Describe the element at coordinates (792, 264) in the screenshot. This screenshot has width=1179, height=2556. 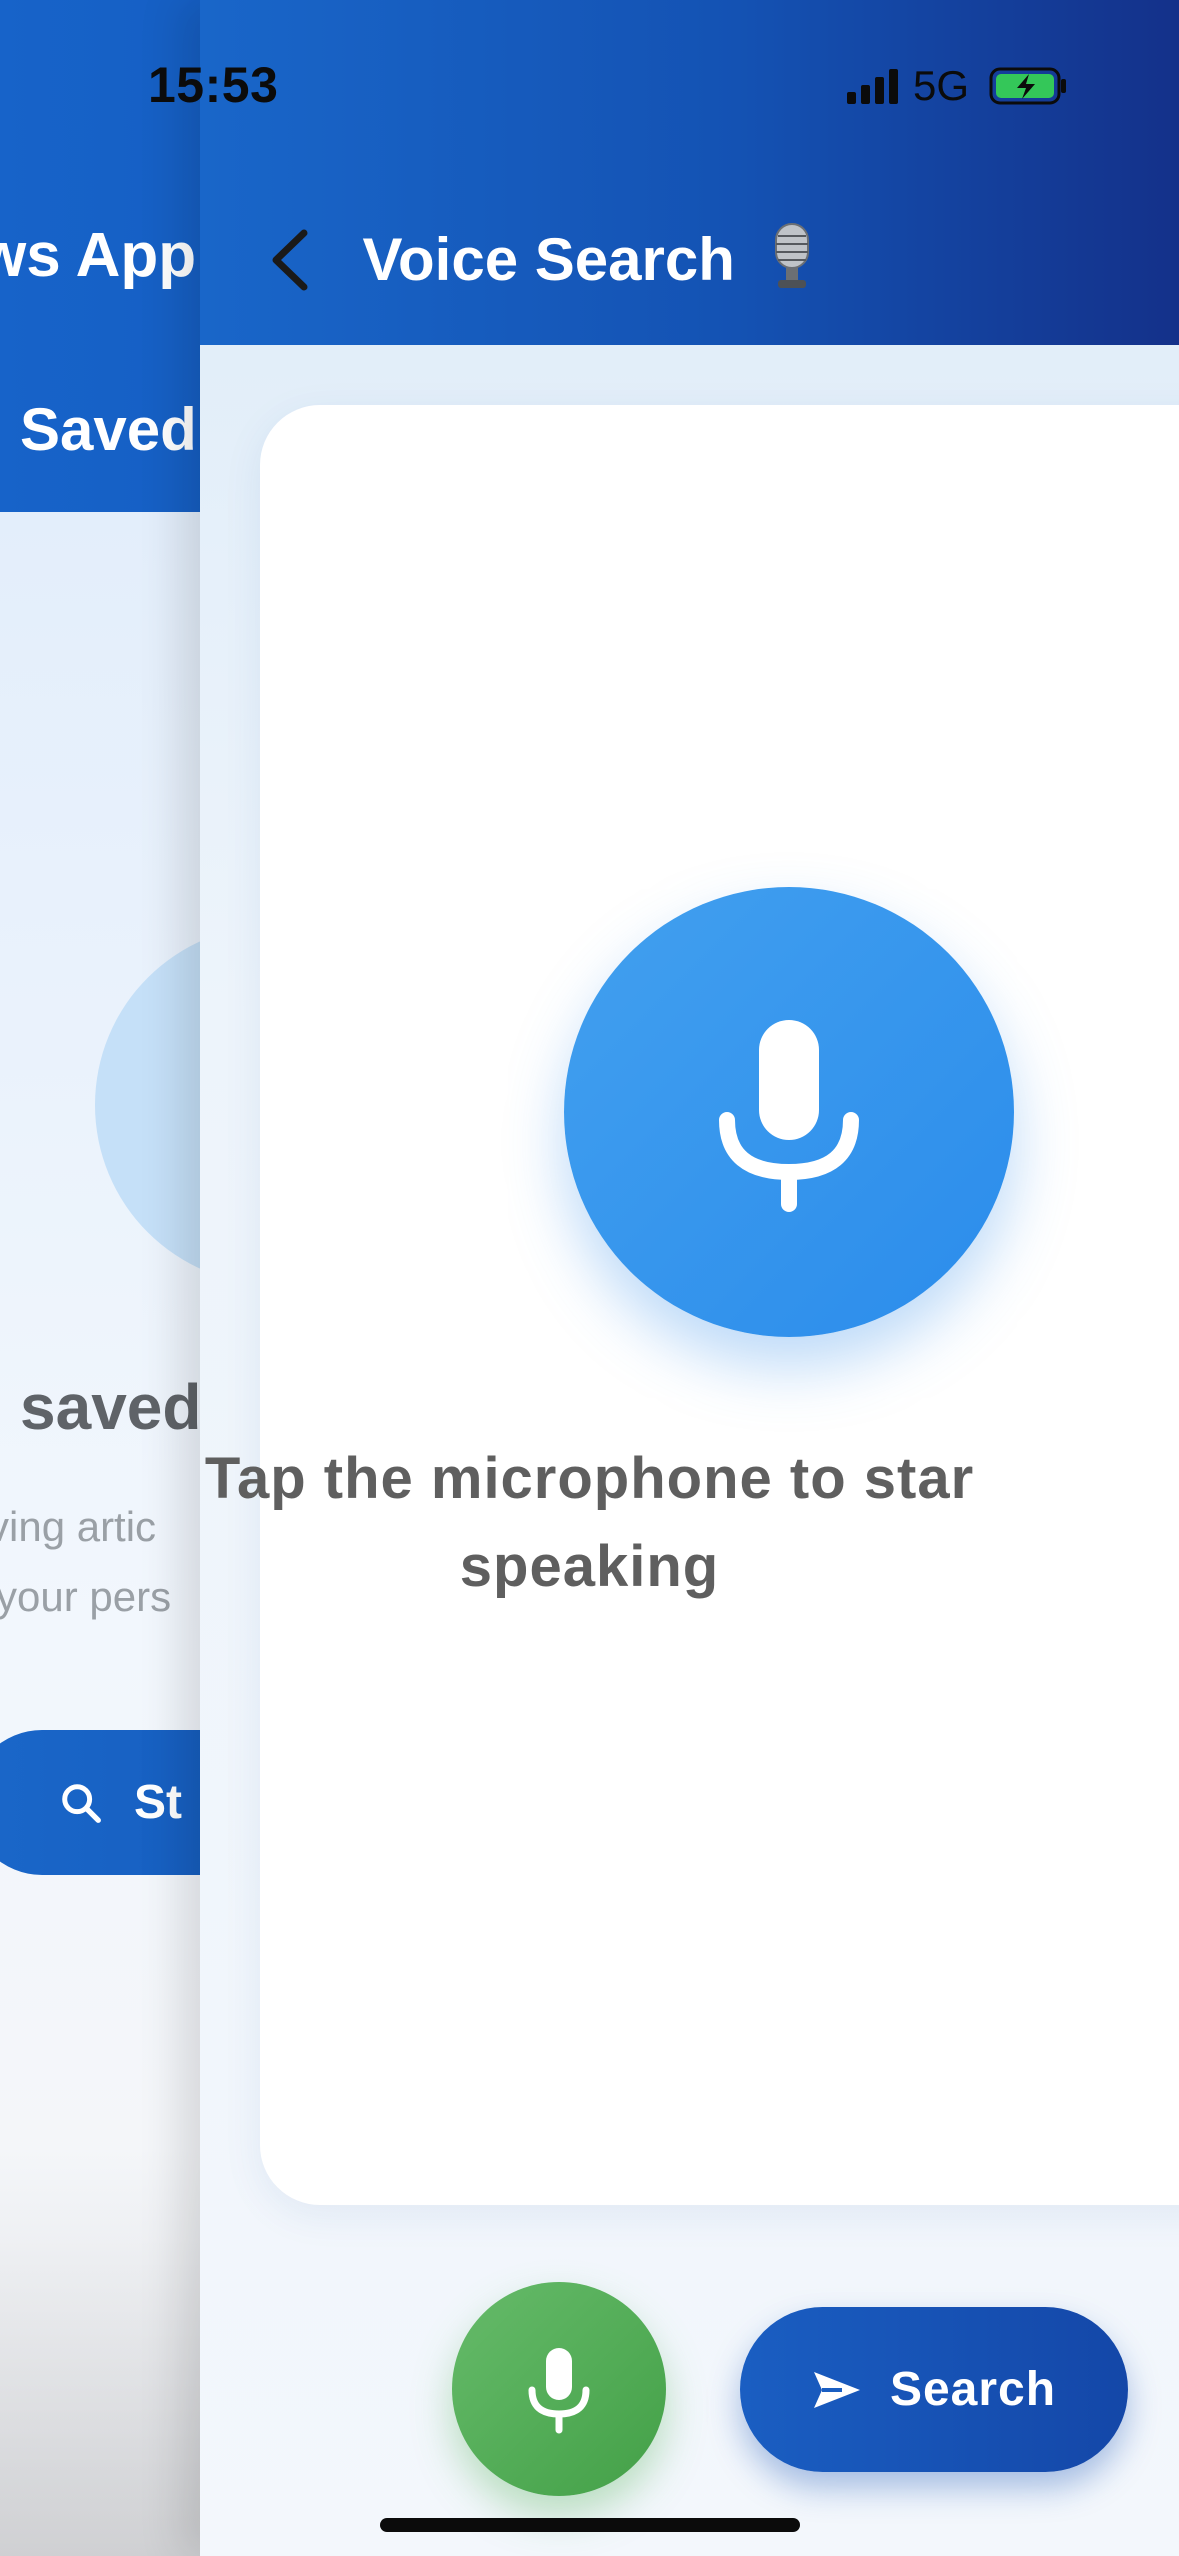
I see `studio-microphone-icon` at that location.